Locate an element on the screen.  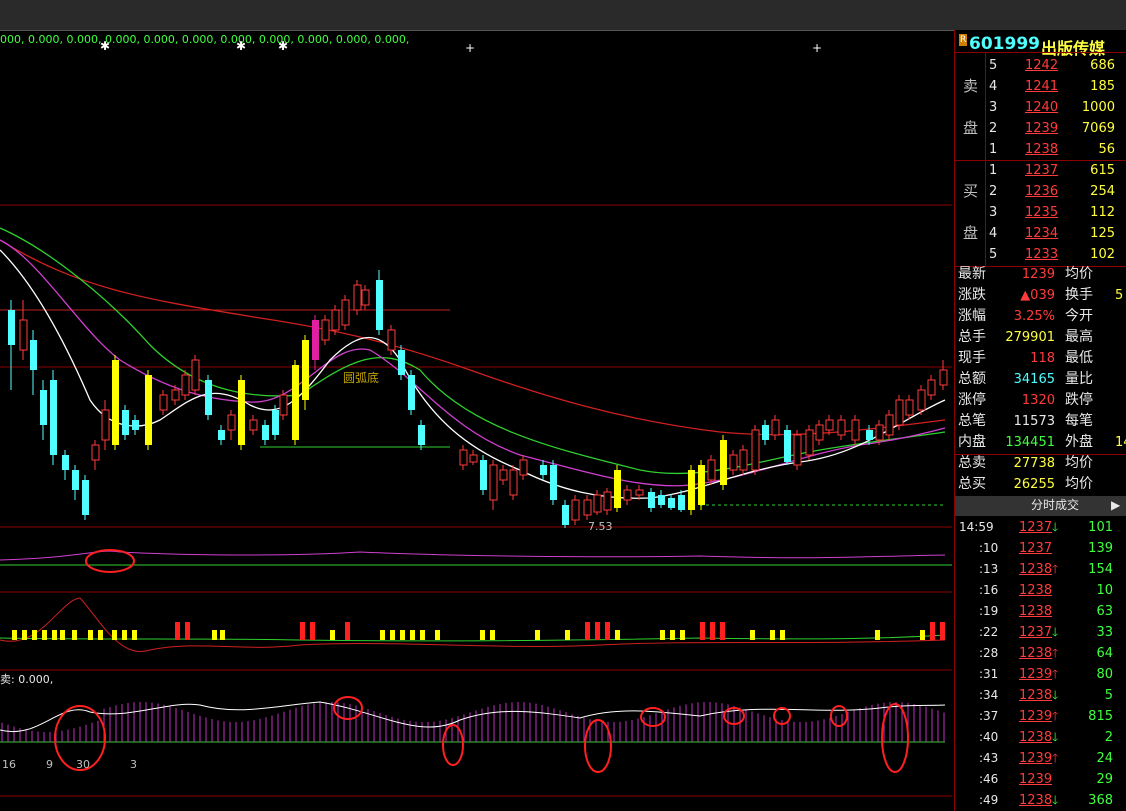
quote-label-2: 量比 is located at coordinates (1079, 379).